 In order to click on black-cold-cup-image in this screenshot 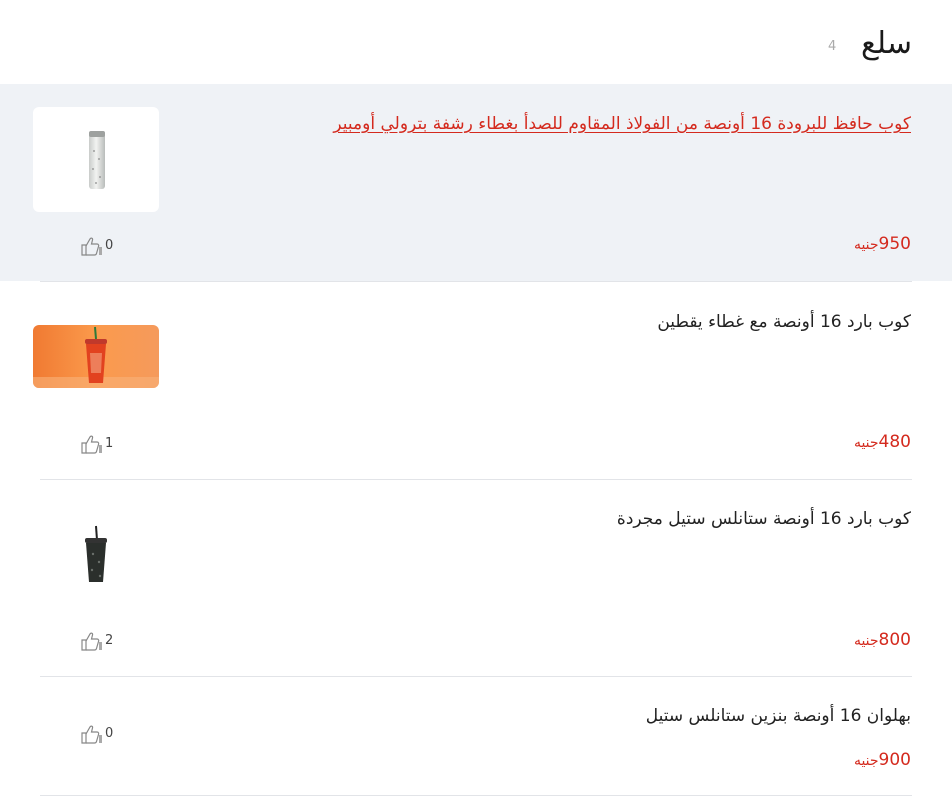, I will do `click(96, 555)`.